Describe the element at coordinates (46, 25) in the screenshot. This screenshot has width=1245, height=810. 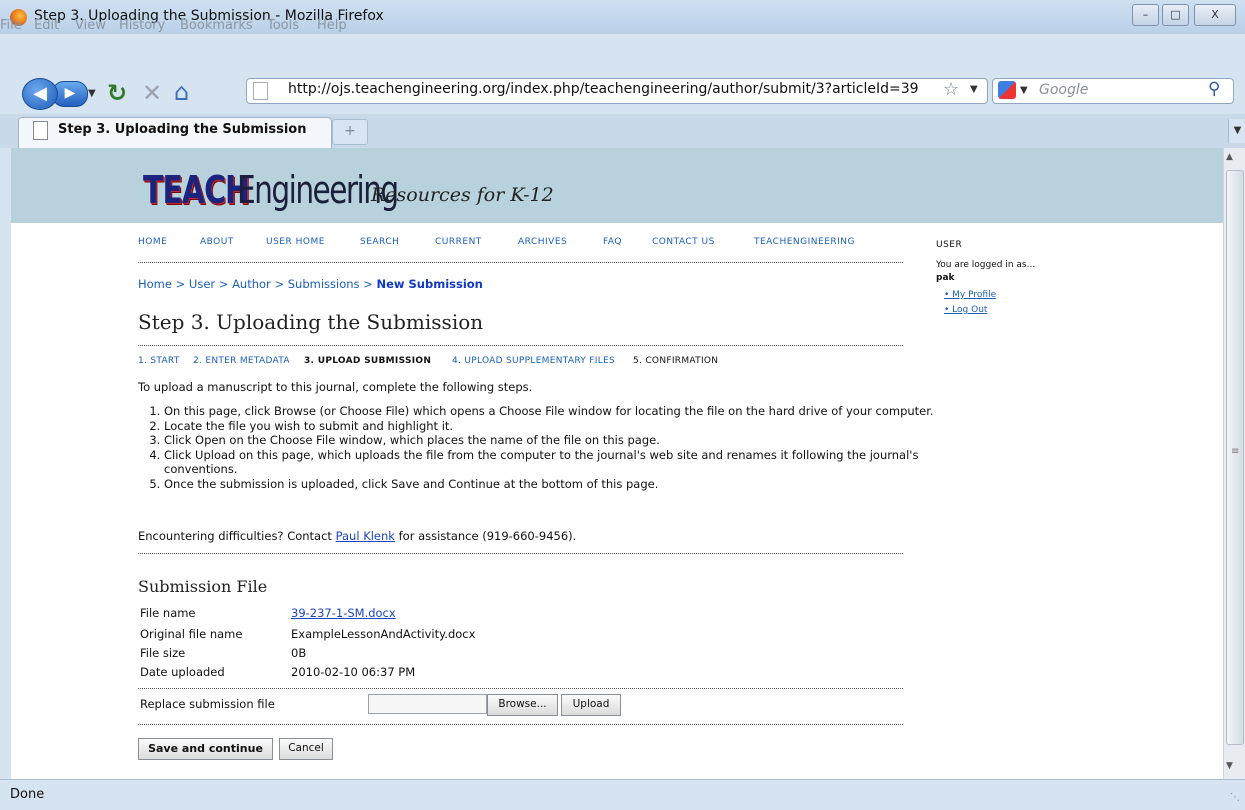
I see `menu-edit: Edit` at that location.